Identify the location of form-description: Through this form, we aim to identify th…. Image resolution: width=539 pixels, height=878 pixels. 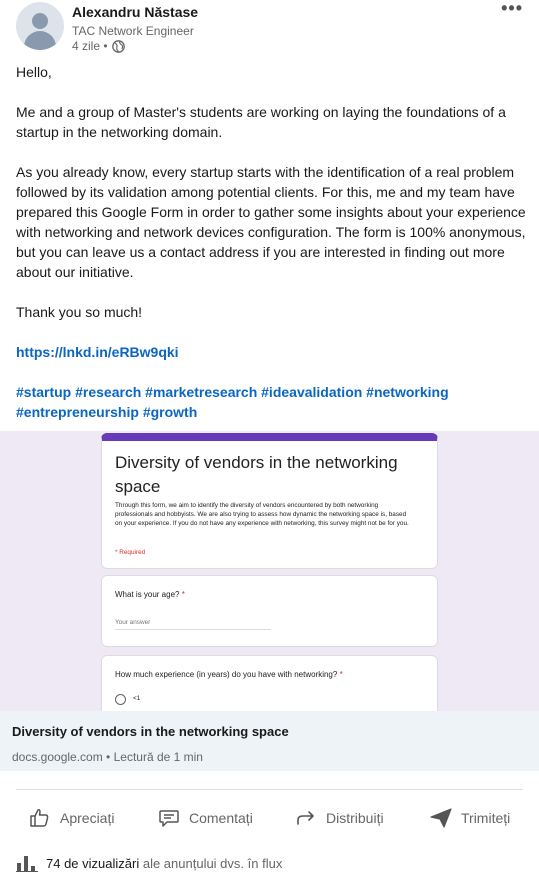
(262, 514).